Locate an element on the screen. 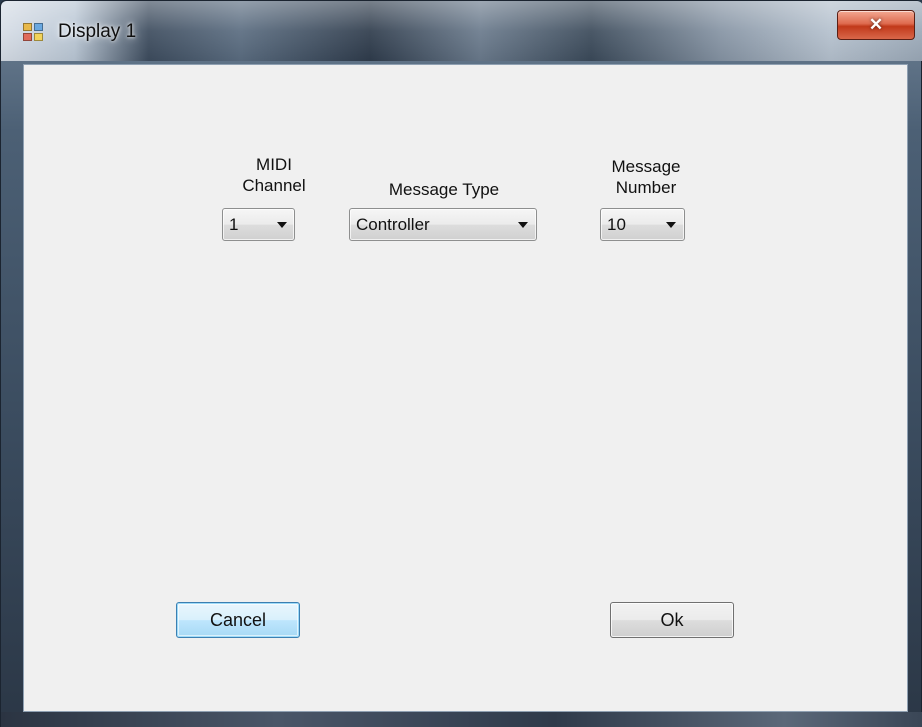 Image resolution: width=922 pixels, height=727 pixels. message-number-dropdown: 10 is located at coordinates (642, 224).